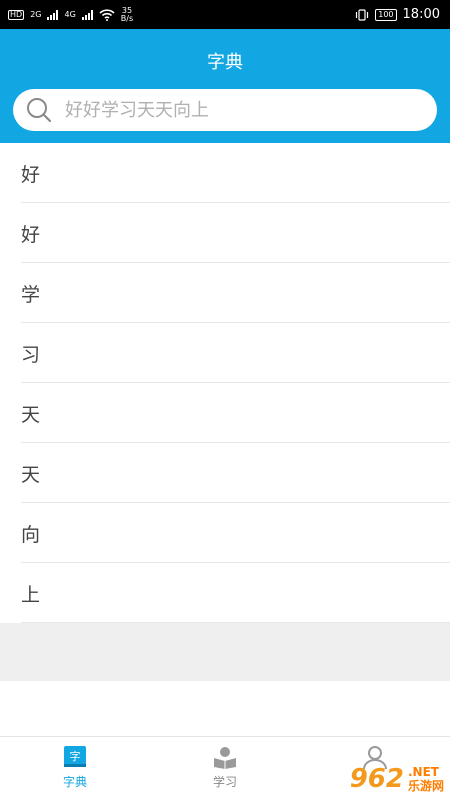  Describe the element at coordinates (225, 353) in the screenshot. I see `list-item: 习` at that location.